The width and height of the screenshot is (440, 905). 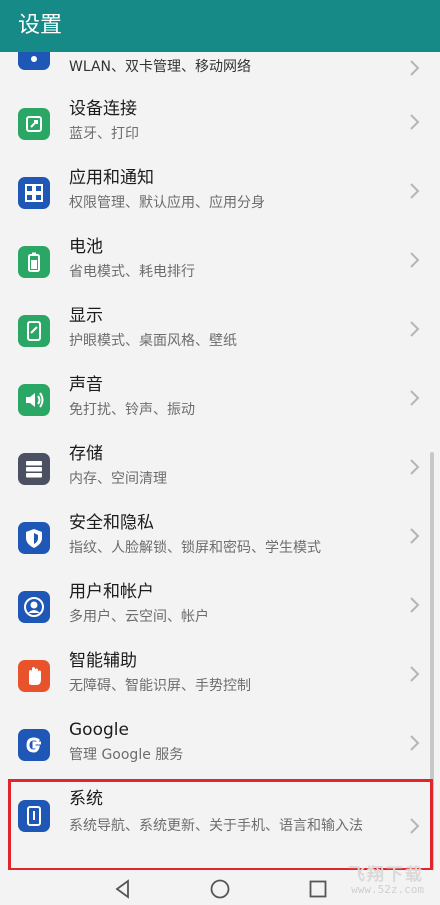 I want to click on settings-item-google: Google 管理 Google 服务, so click(x=220, y=747).